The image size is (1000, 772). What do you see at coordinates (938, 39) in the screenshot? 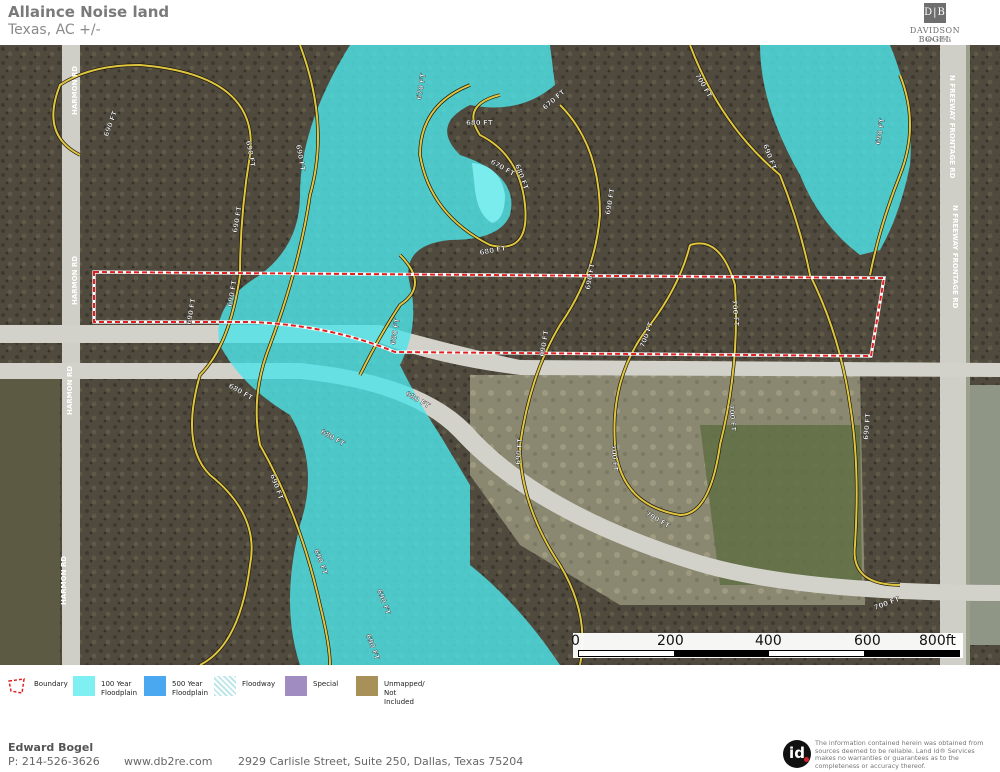
I see `logo-sub: REAL ESTATE` at bounding box center [938, 39].